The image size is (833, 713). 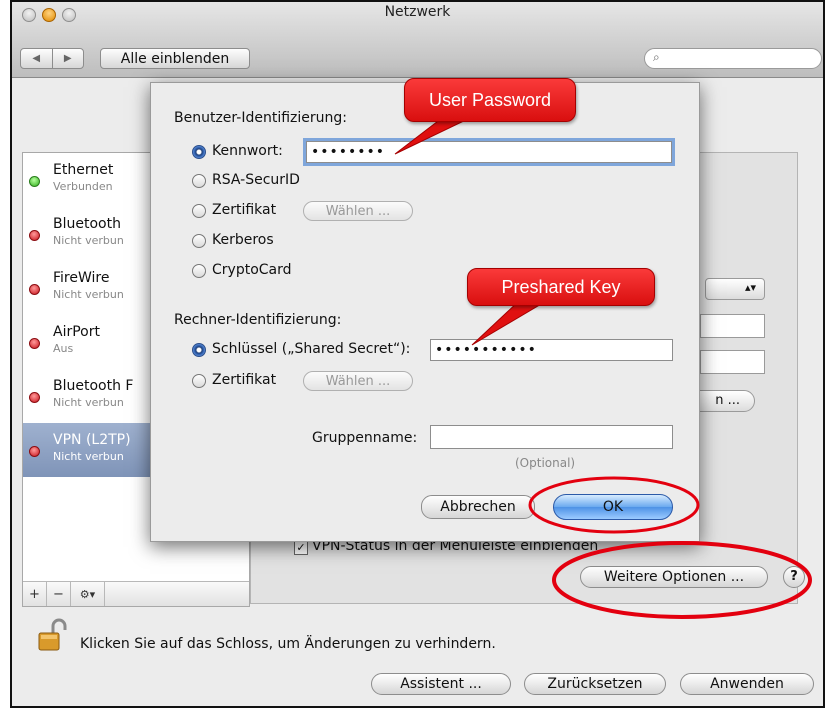 What do you see at coordinates (199, 211) in the screenshot?
I see `radio-certificate` at bounding box center [199, 211].